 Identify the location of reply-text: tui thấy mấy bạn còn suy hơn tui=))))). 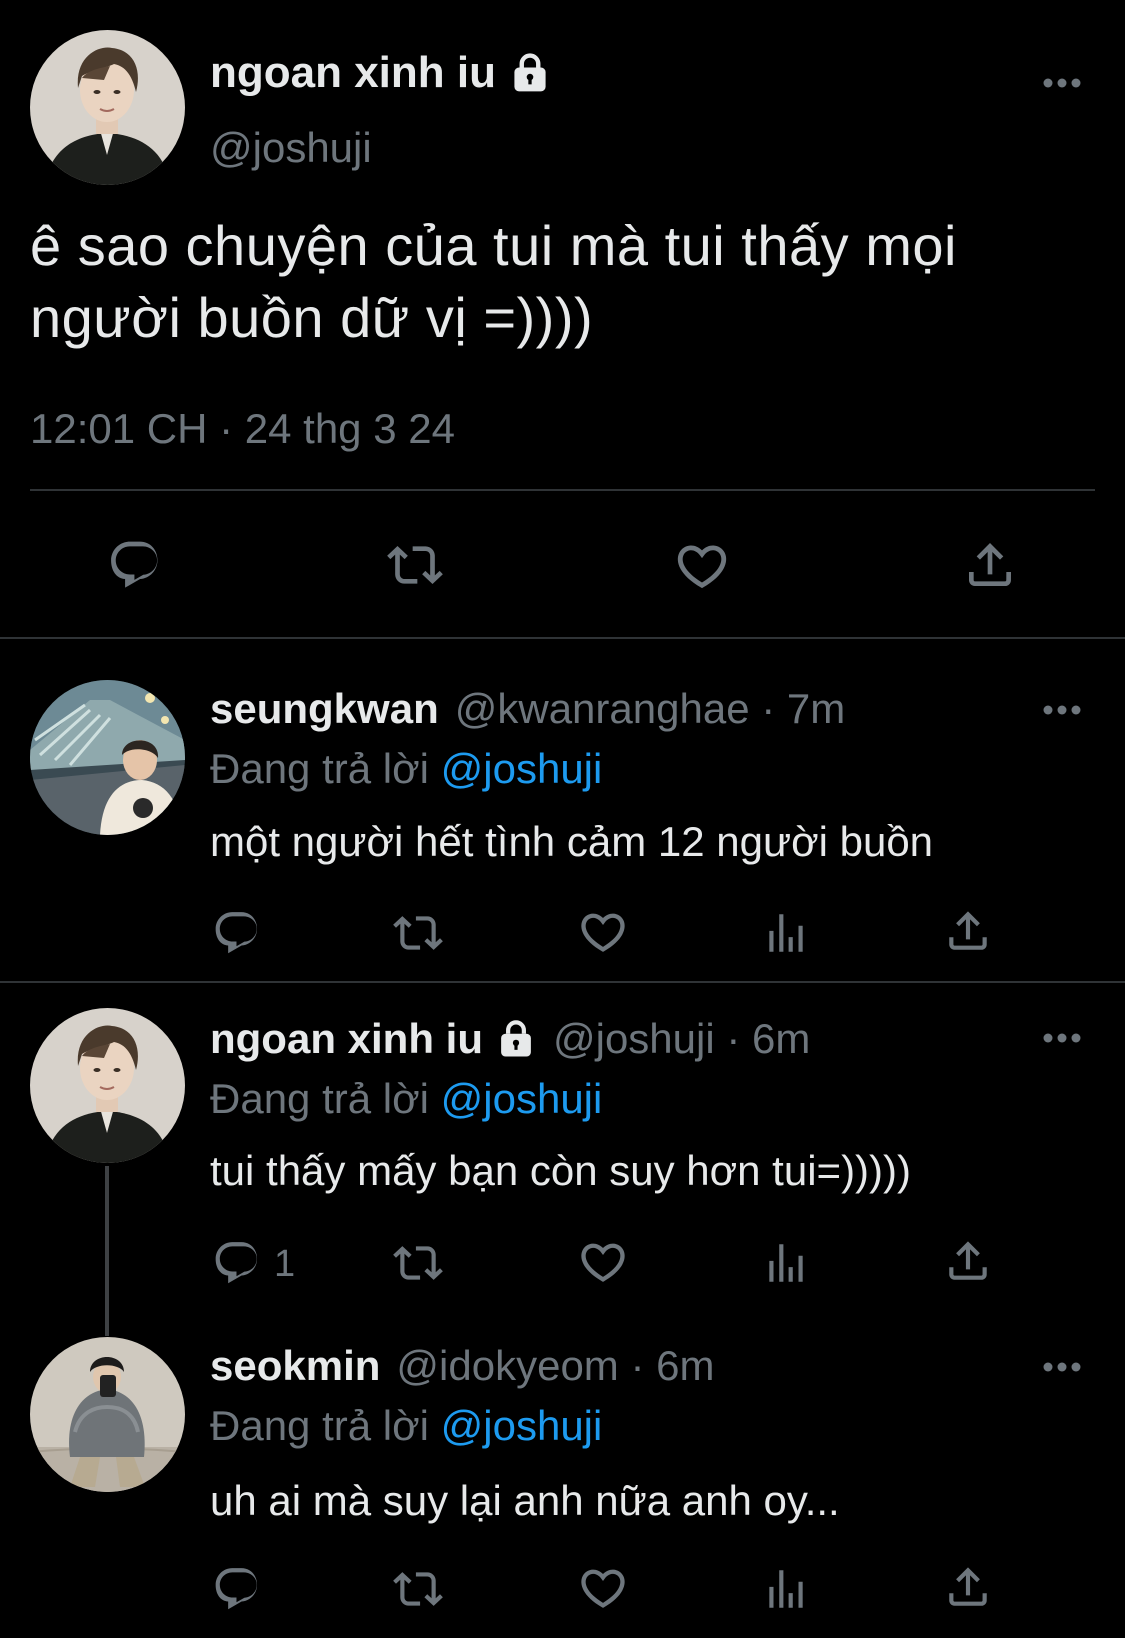
(560, 1170).